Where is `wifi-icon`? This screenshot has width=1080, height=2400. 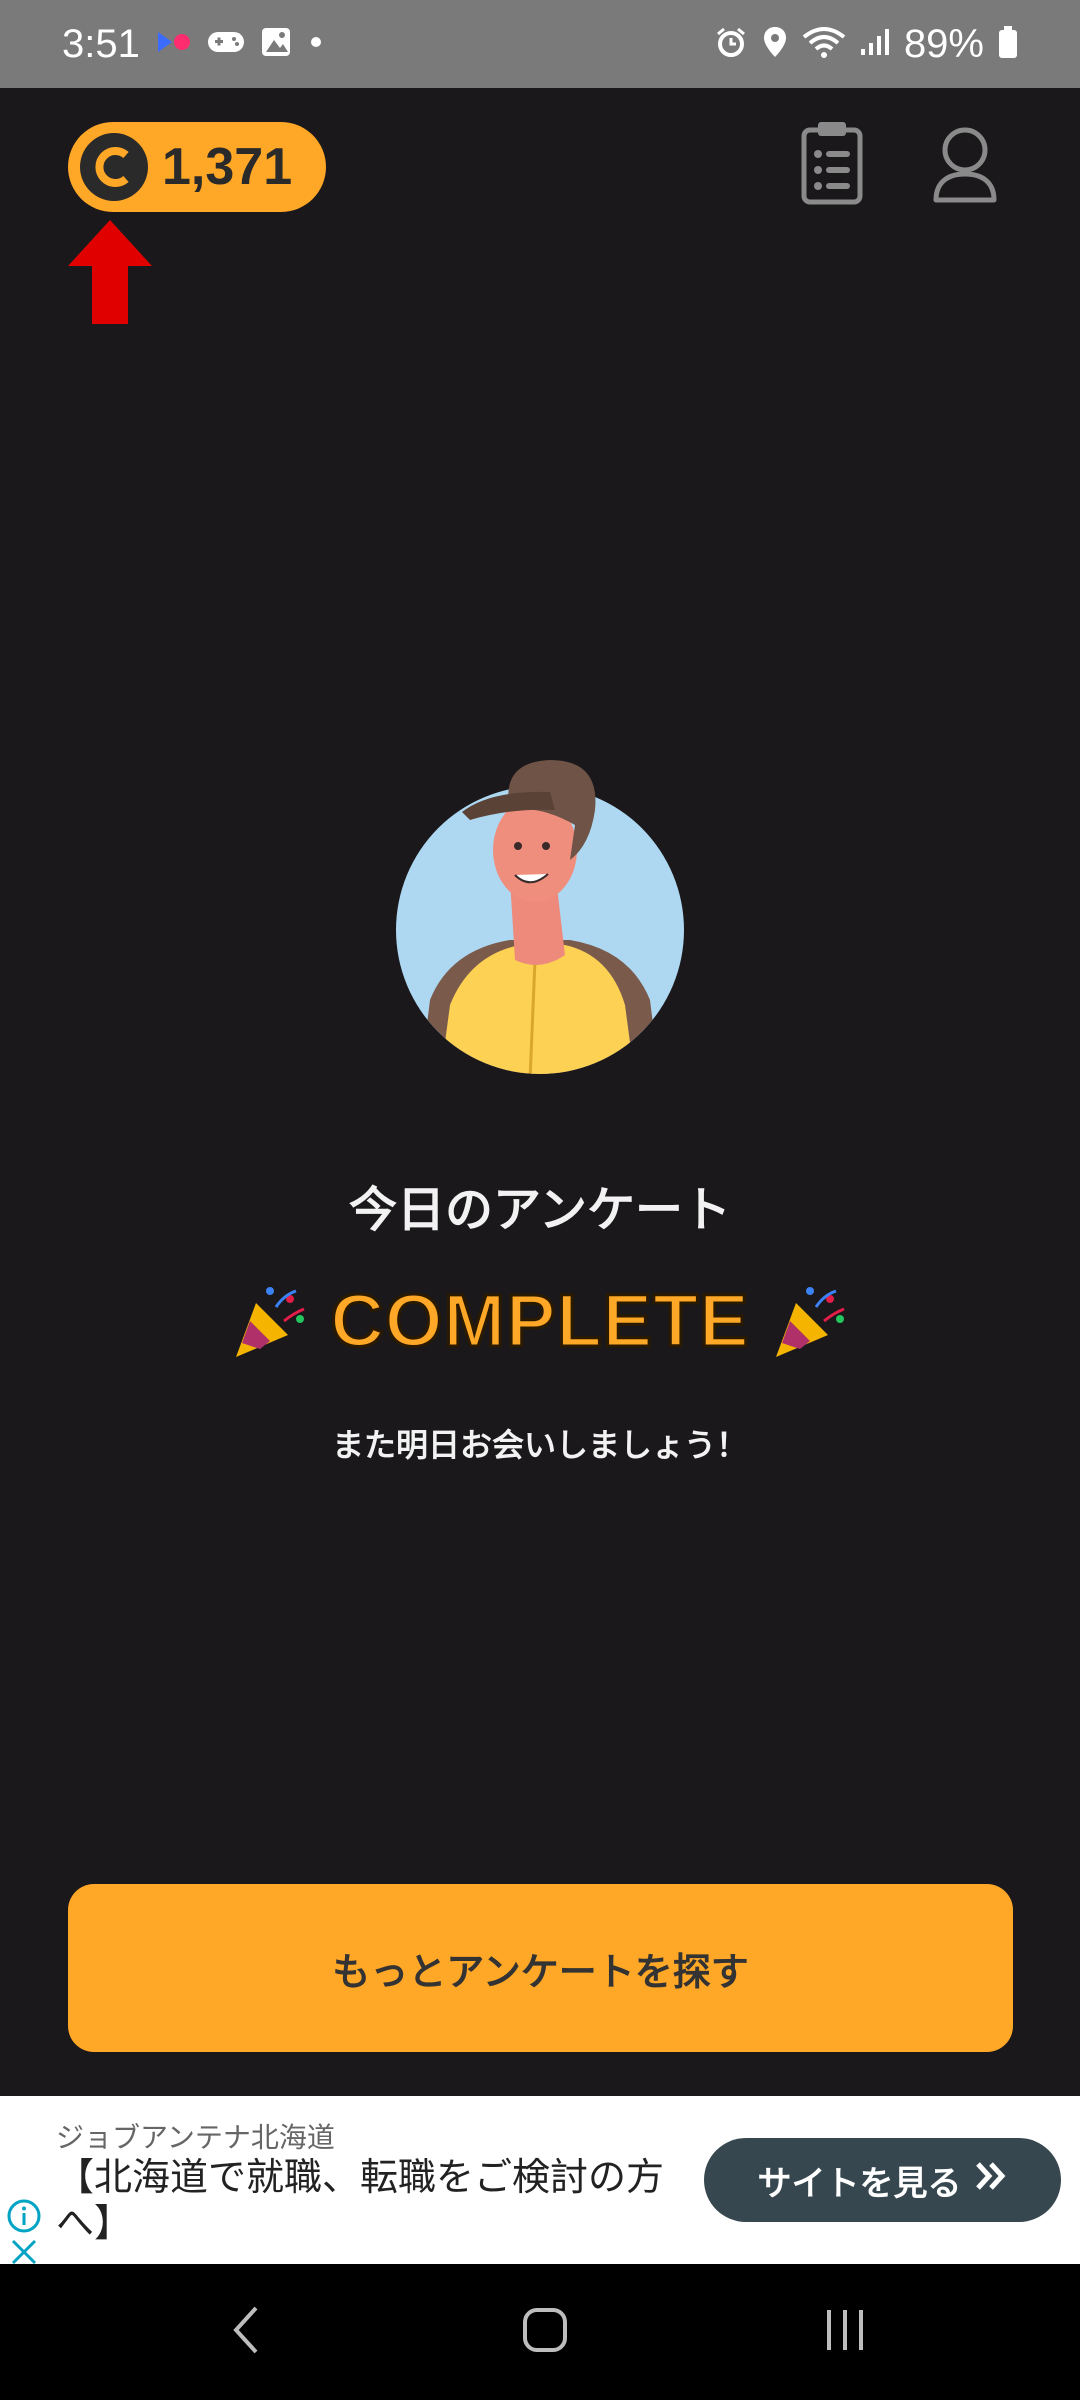
wifi-icon is located at coordinates (824, 44).